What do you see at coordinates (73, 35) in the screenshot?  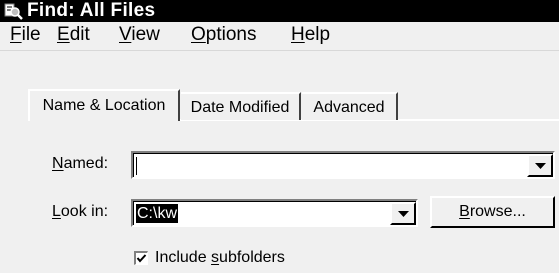 I see `menu-edit: Edit` at bounding box center [73, 35].